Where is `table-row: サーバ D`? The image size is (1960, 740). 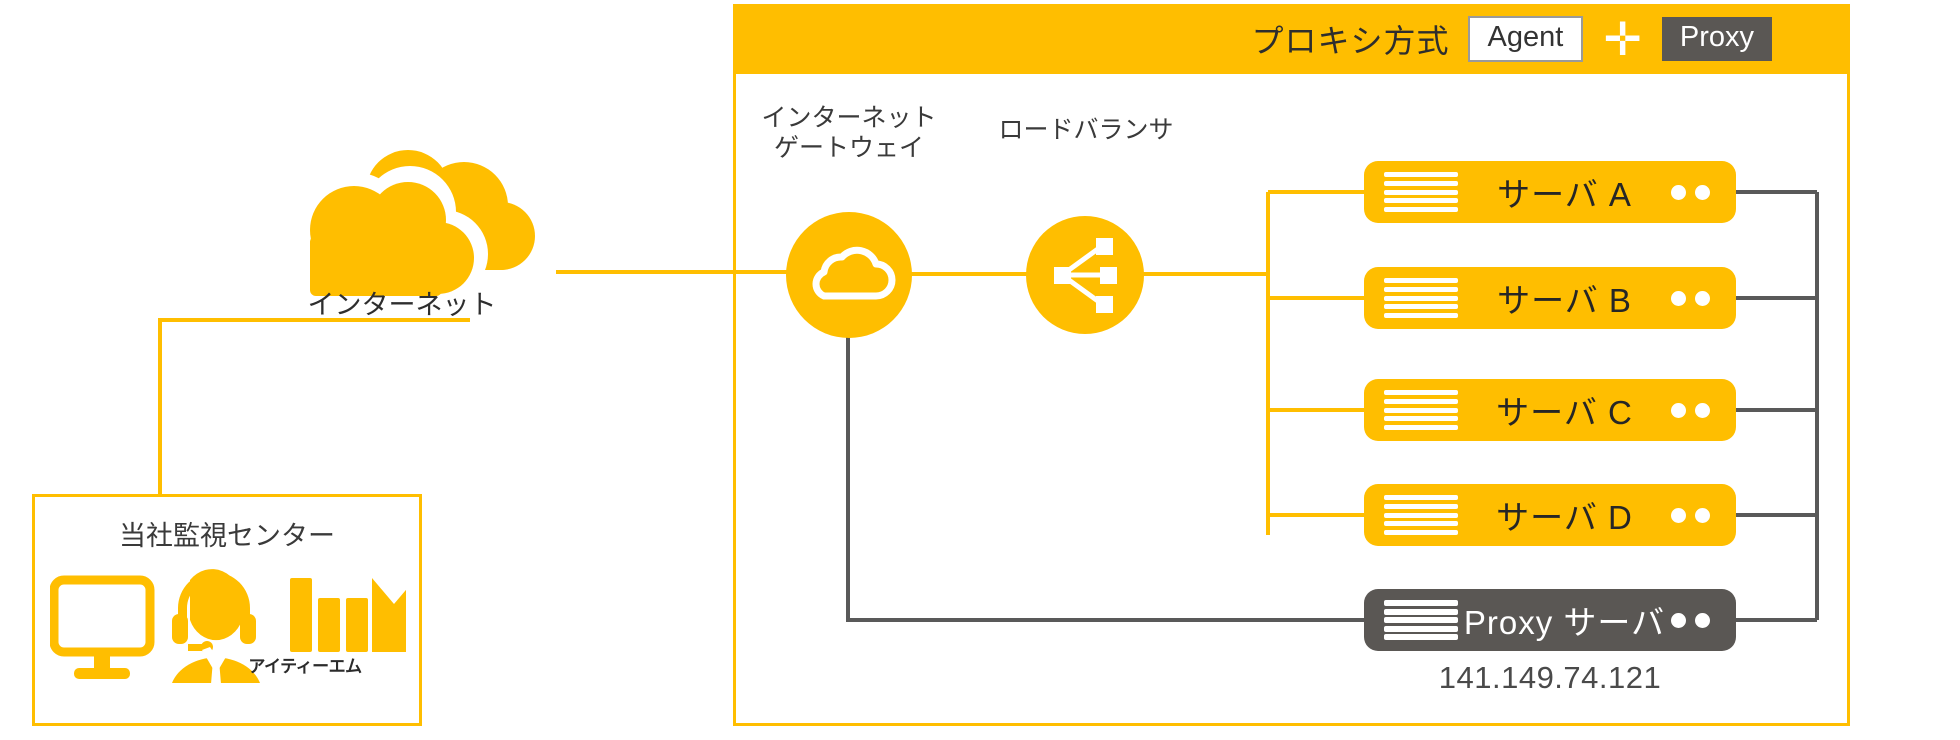 table-row: サーバ D is located at coordinates (1550, 515).